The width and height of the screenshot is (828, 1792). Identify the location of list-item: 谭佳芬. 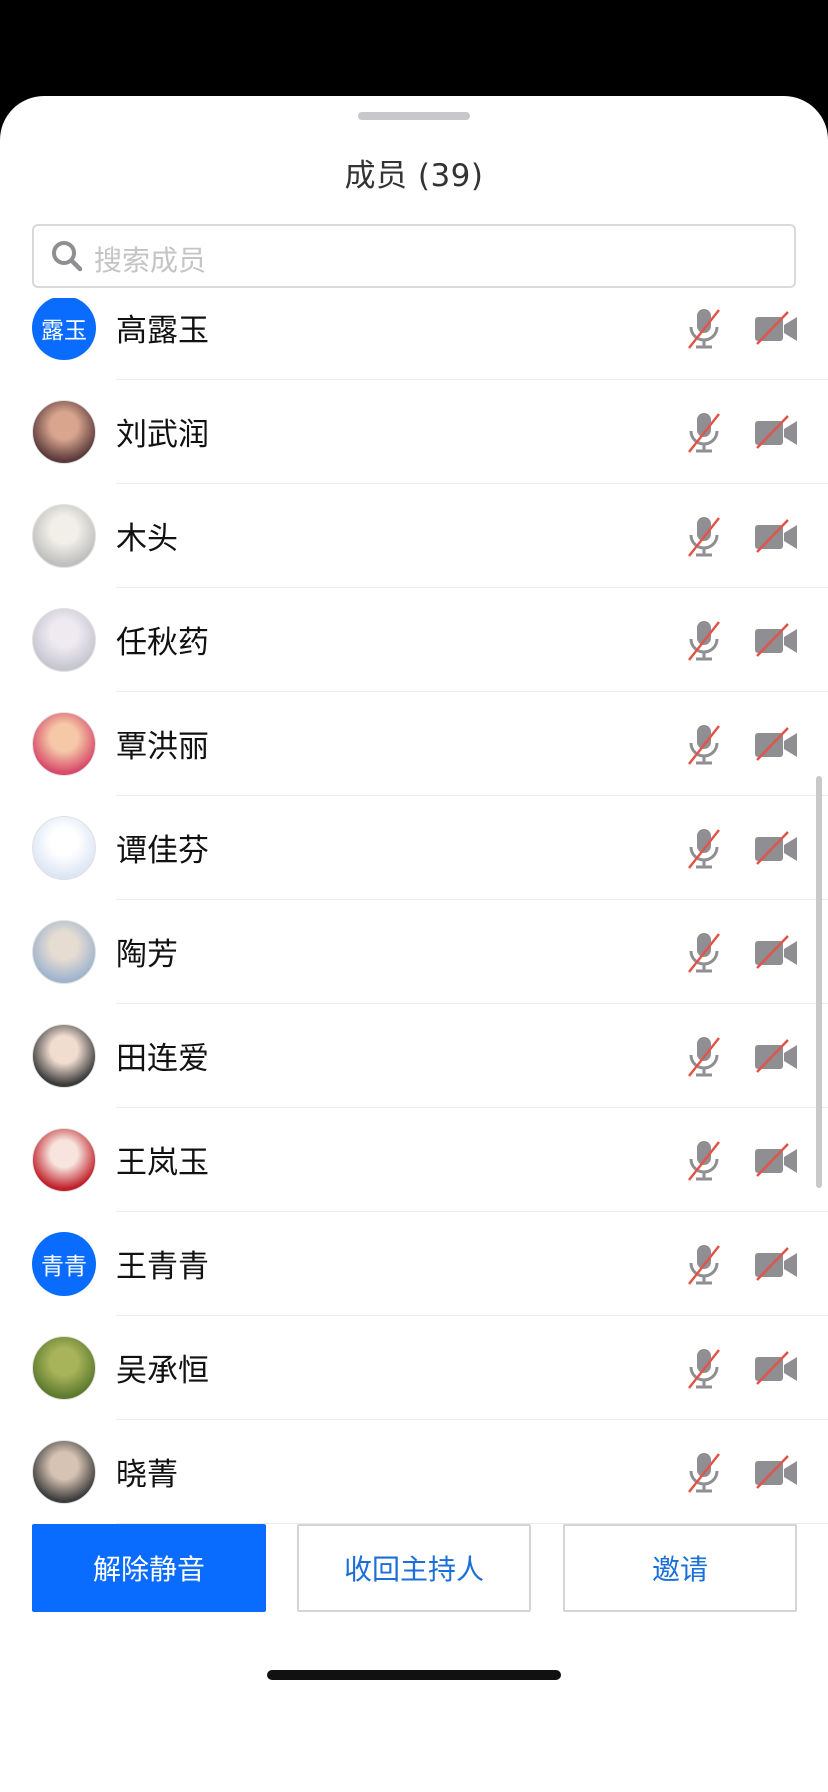
(414, 848).